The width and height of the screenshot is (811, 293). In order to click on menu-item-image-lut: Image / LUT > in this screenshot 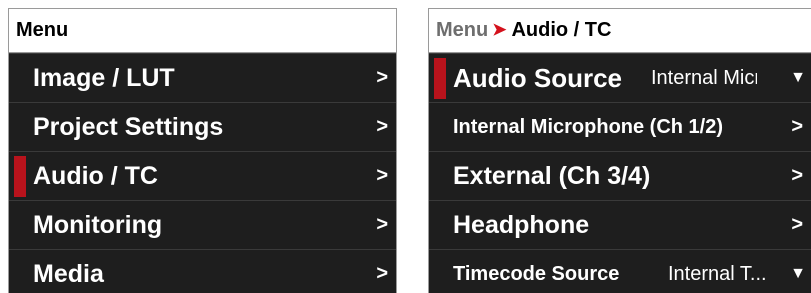, I will do `click(202, 77)`.